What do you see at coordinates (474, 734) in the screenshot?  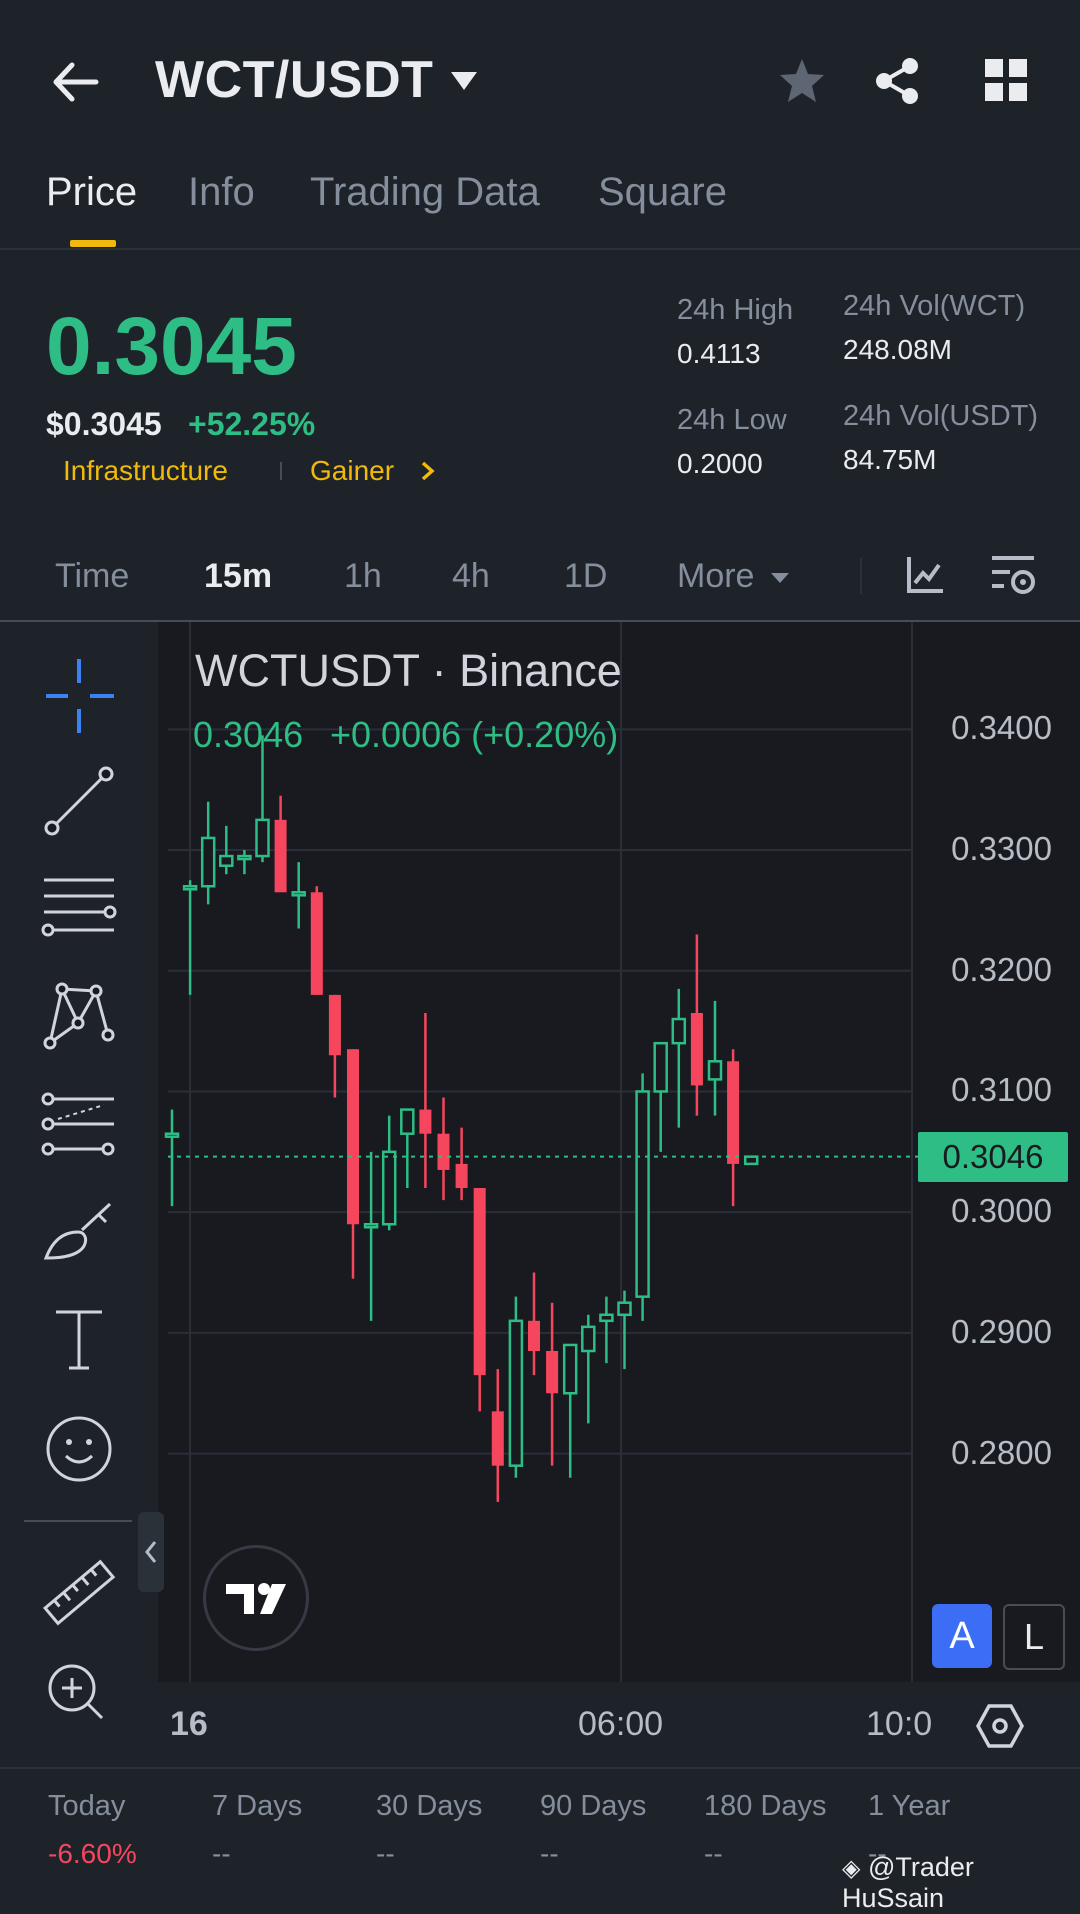 I see `chart-ohlc-change: +0.0006 (+0.20%)` at bounding box center [474, 734].